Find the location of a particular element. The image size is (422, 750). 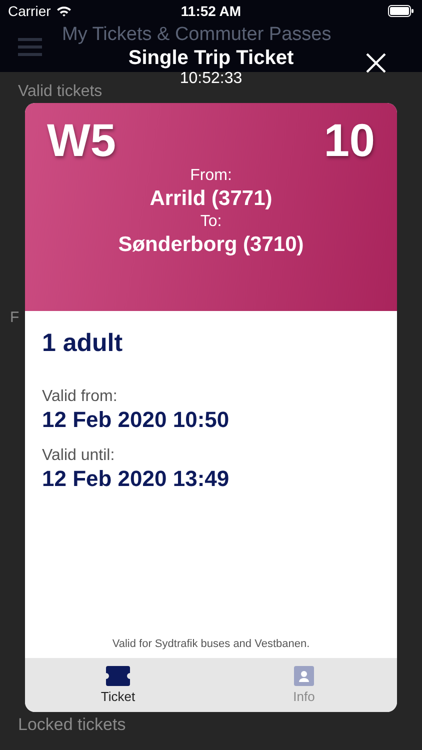

zone-count: 10 is located at coordinates (349, 140).